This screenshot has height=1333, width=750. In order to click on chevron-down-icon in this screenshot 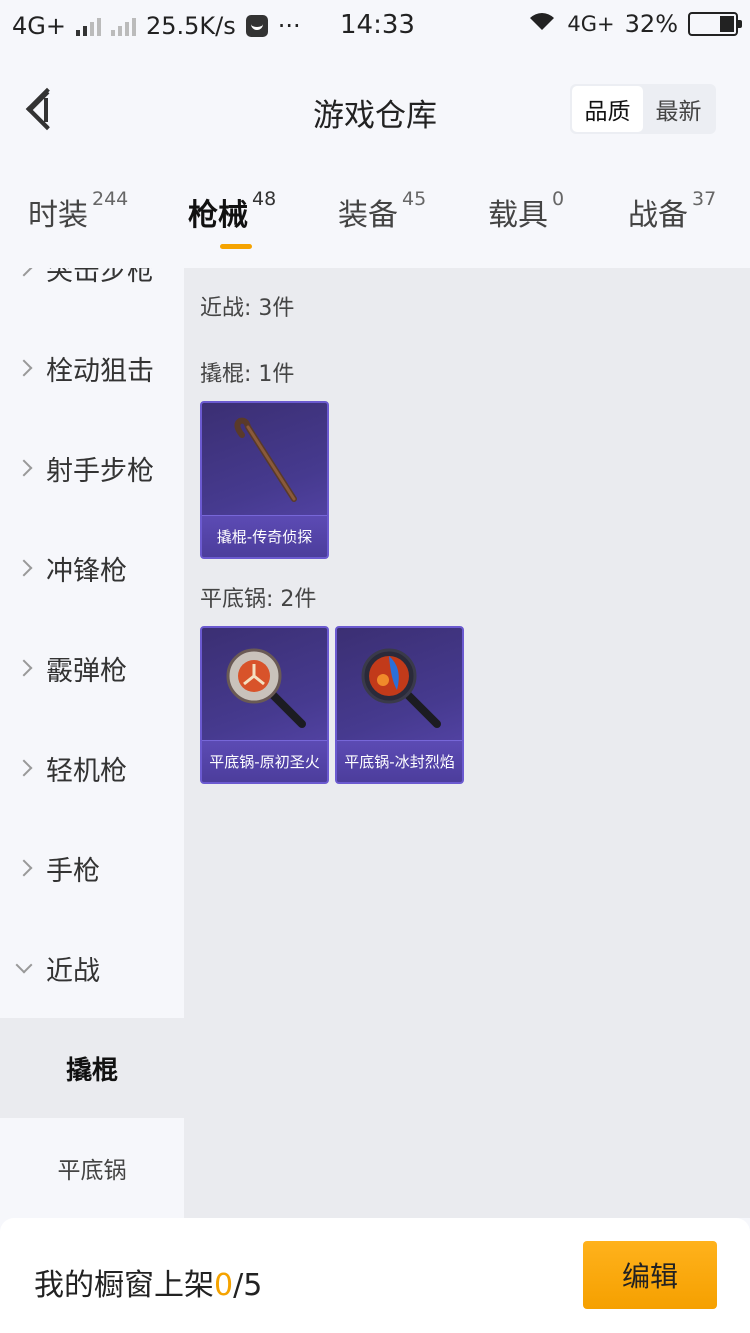, I will do `click(24, 965)`.